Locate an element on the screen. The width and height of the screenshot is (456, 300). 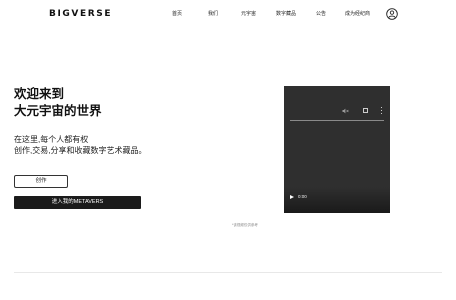
create-button: 创作 is located at coordinates (41, 181).